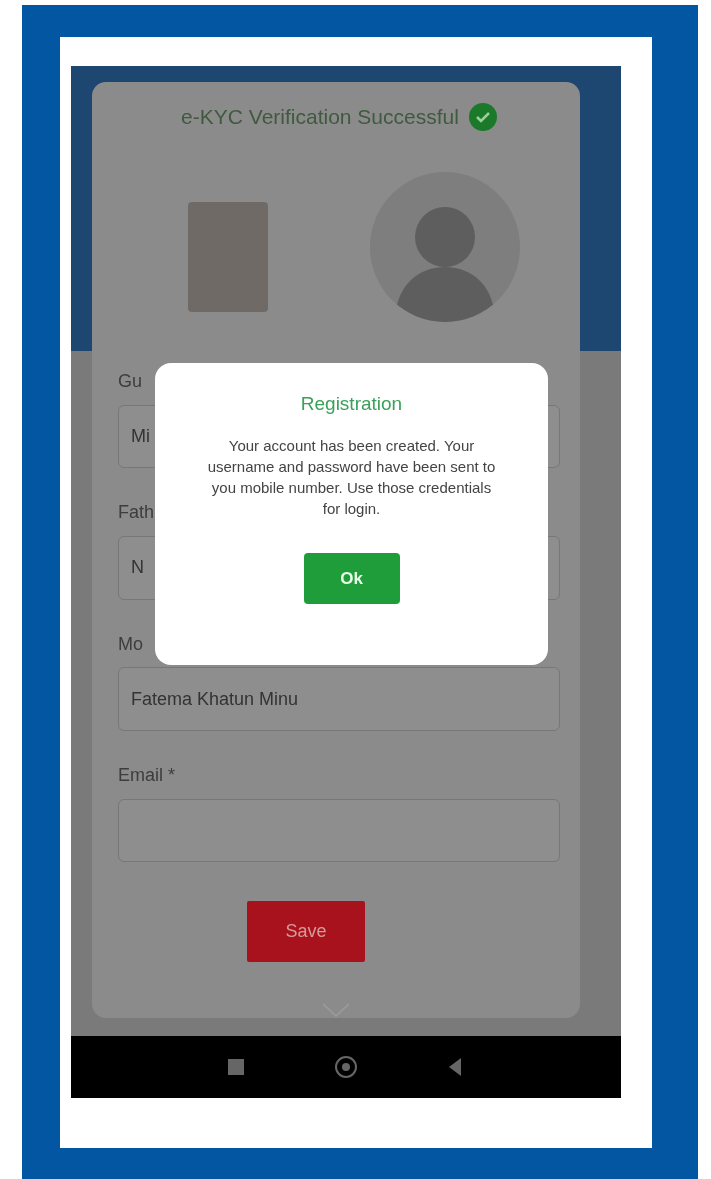  Describe the element at coordinates (130, 382) in the screenshot. I see `field-label: Gu` at that location.